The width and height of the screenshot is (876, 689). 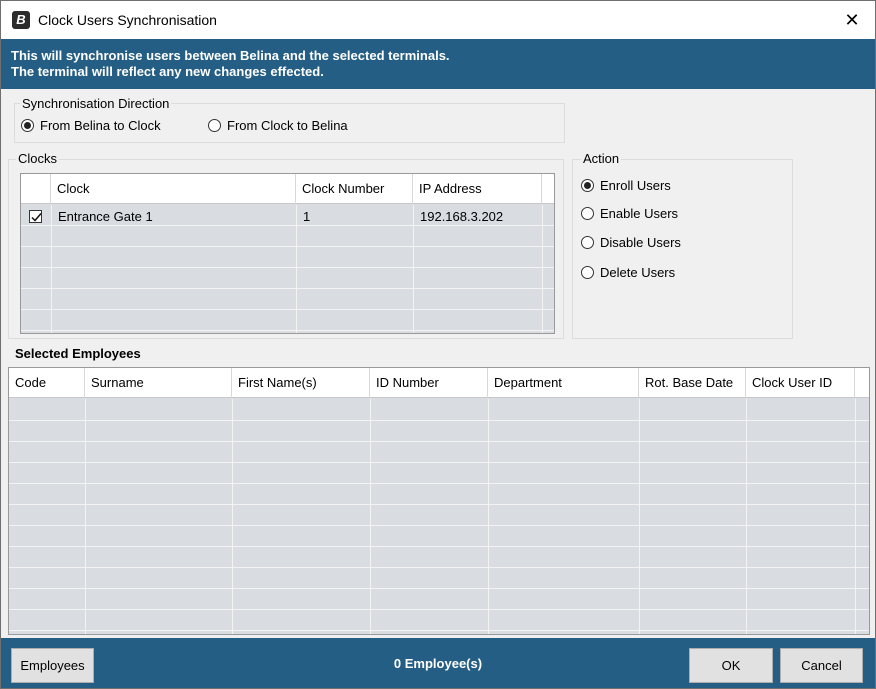 What do you see at coordinates (47, 383) in the screenshot?
I see `col-header-code: Code` at bounding box center [47, 383].